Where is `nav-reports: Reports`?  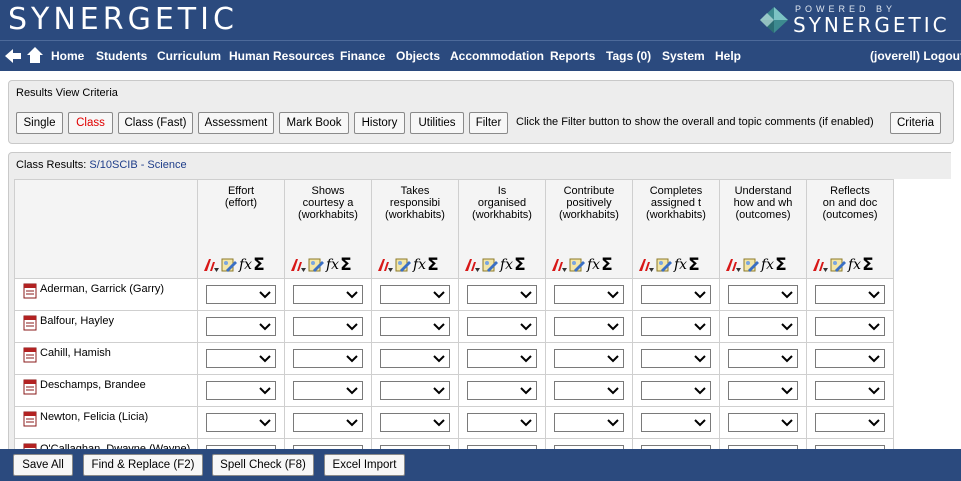 nav-reports: Reports is located at coordinates (572, 56).